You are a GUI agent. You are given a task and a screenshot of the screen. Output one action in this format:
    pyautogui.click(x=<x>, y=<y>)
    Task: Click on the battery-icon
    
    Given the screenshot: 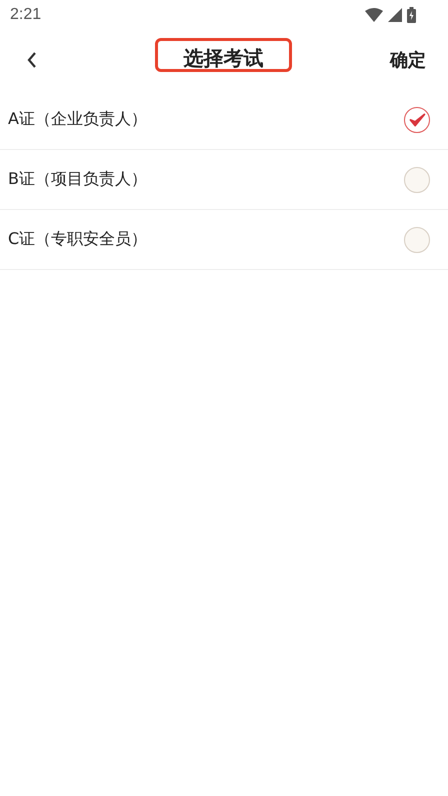 What is the action you would take?
    pyautogui.click(x=411, y=15)
    